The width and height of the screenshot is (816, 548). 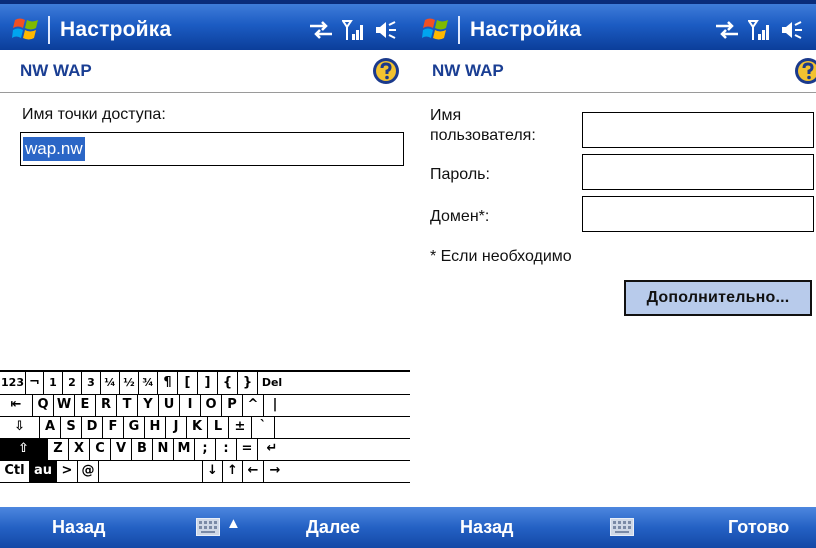 What do you see at coordinates (272, 383) in the screenshot?
I see `key-del: Del` at bounding box center [272, 383].